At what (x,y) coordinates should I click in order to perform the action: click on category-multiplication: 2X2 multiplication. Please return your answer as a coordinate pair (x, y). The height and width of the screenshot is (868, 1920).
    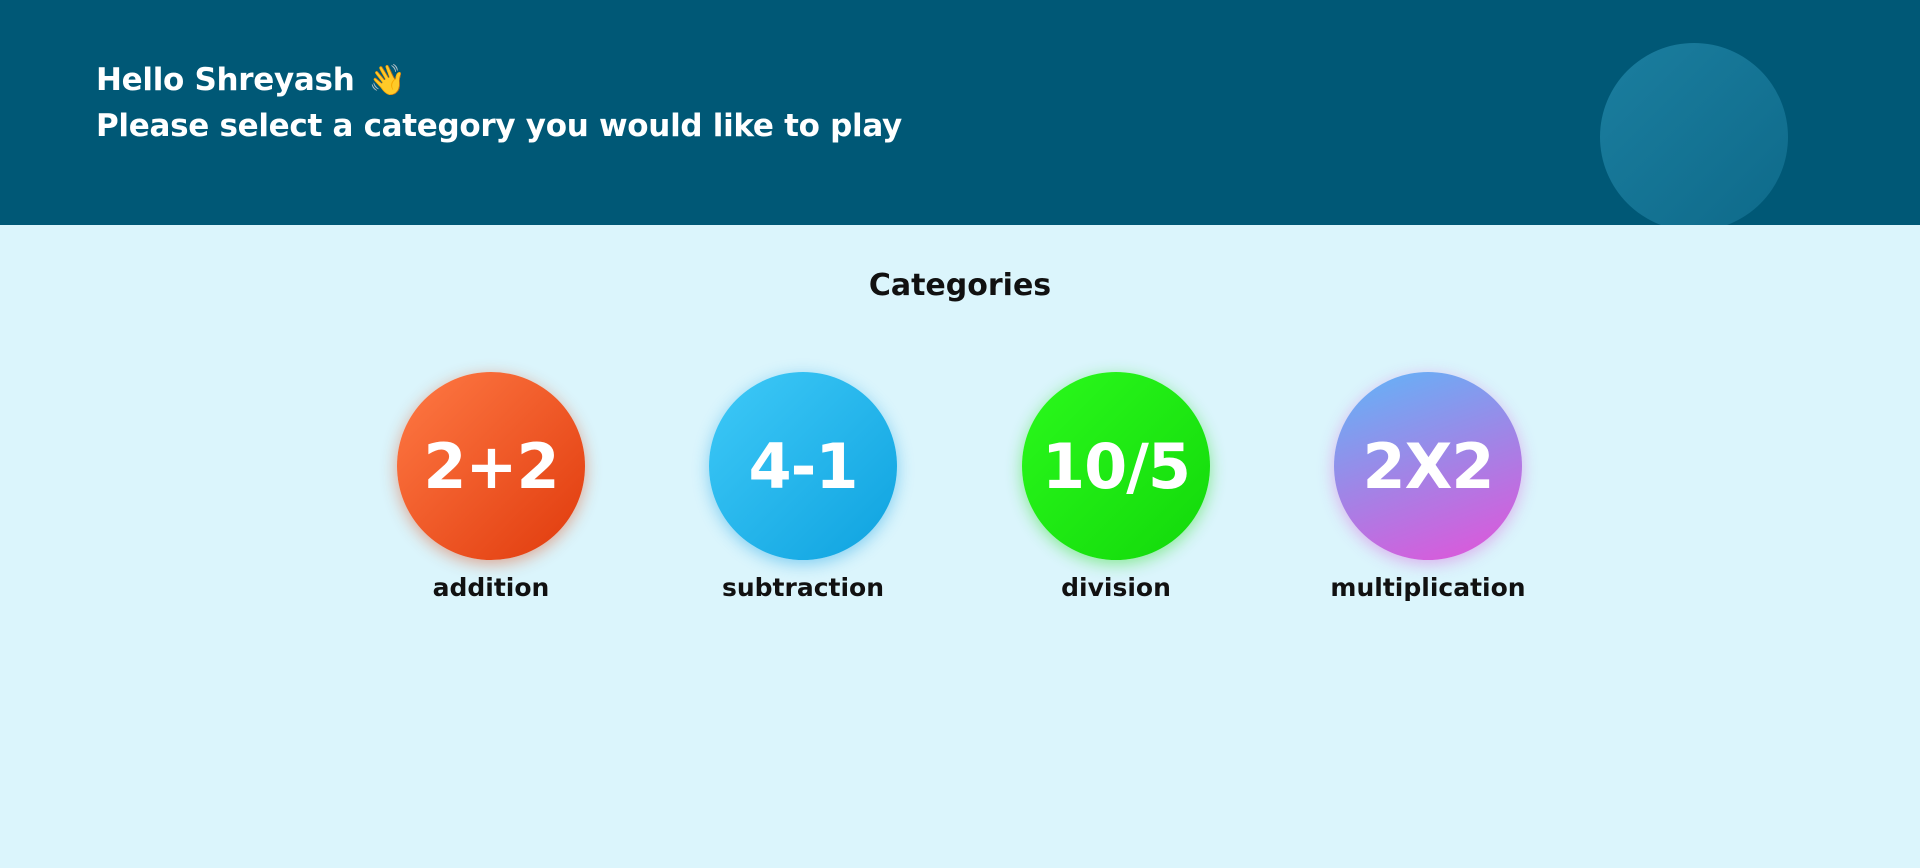
    Looking at the image, I should click on (1428, 489).